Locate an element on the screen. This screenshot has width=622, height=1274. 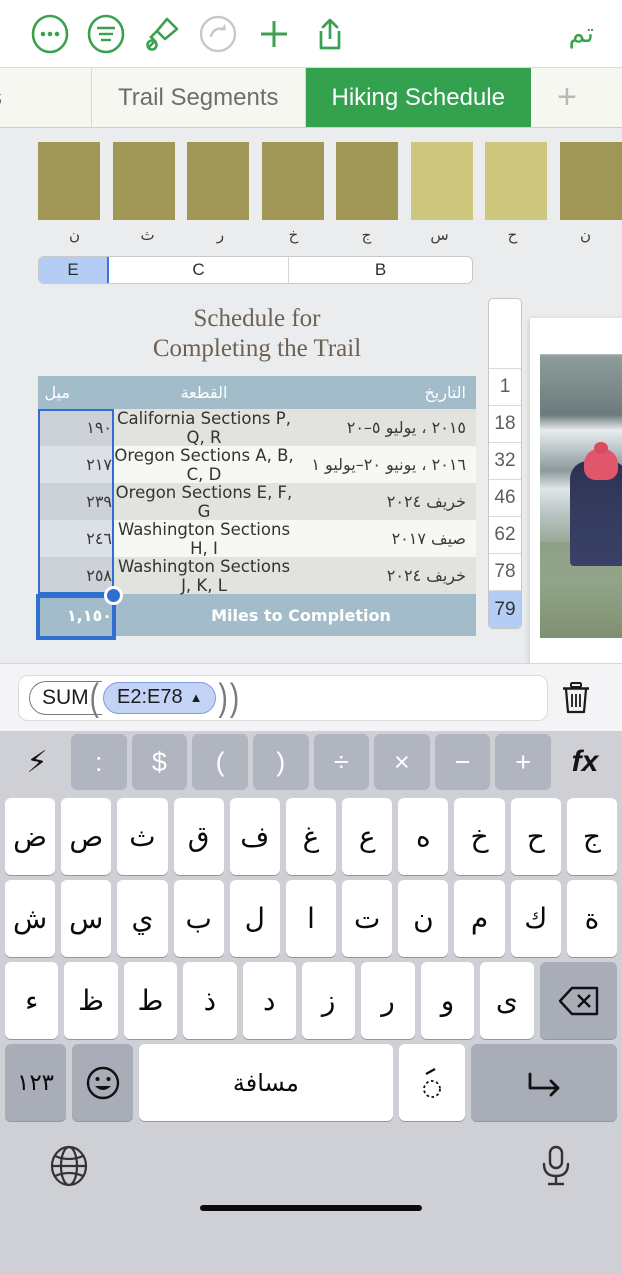
formula-function-token: SUM ( is located at coordinates (65, 697).